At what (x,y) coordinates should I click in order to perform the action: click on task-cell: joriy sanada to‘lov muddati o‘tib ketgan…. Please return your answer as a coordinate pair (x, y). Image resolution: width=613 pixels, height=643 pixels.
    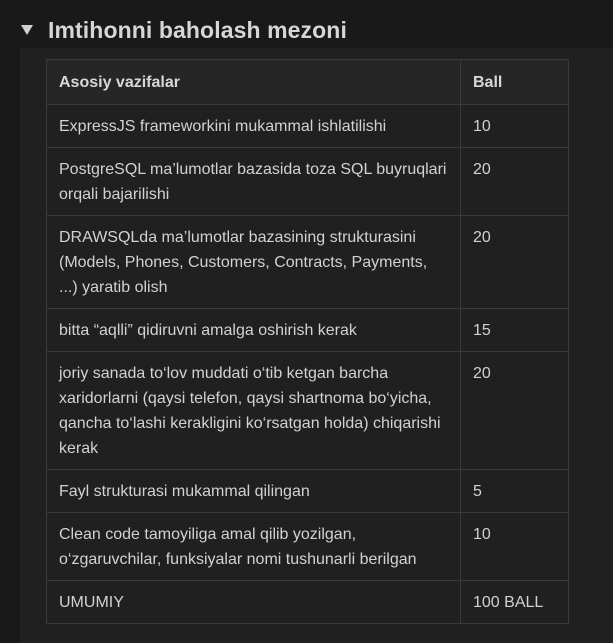
    Looking at the image, I should click on (253, 410).